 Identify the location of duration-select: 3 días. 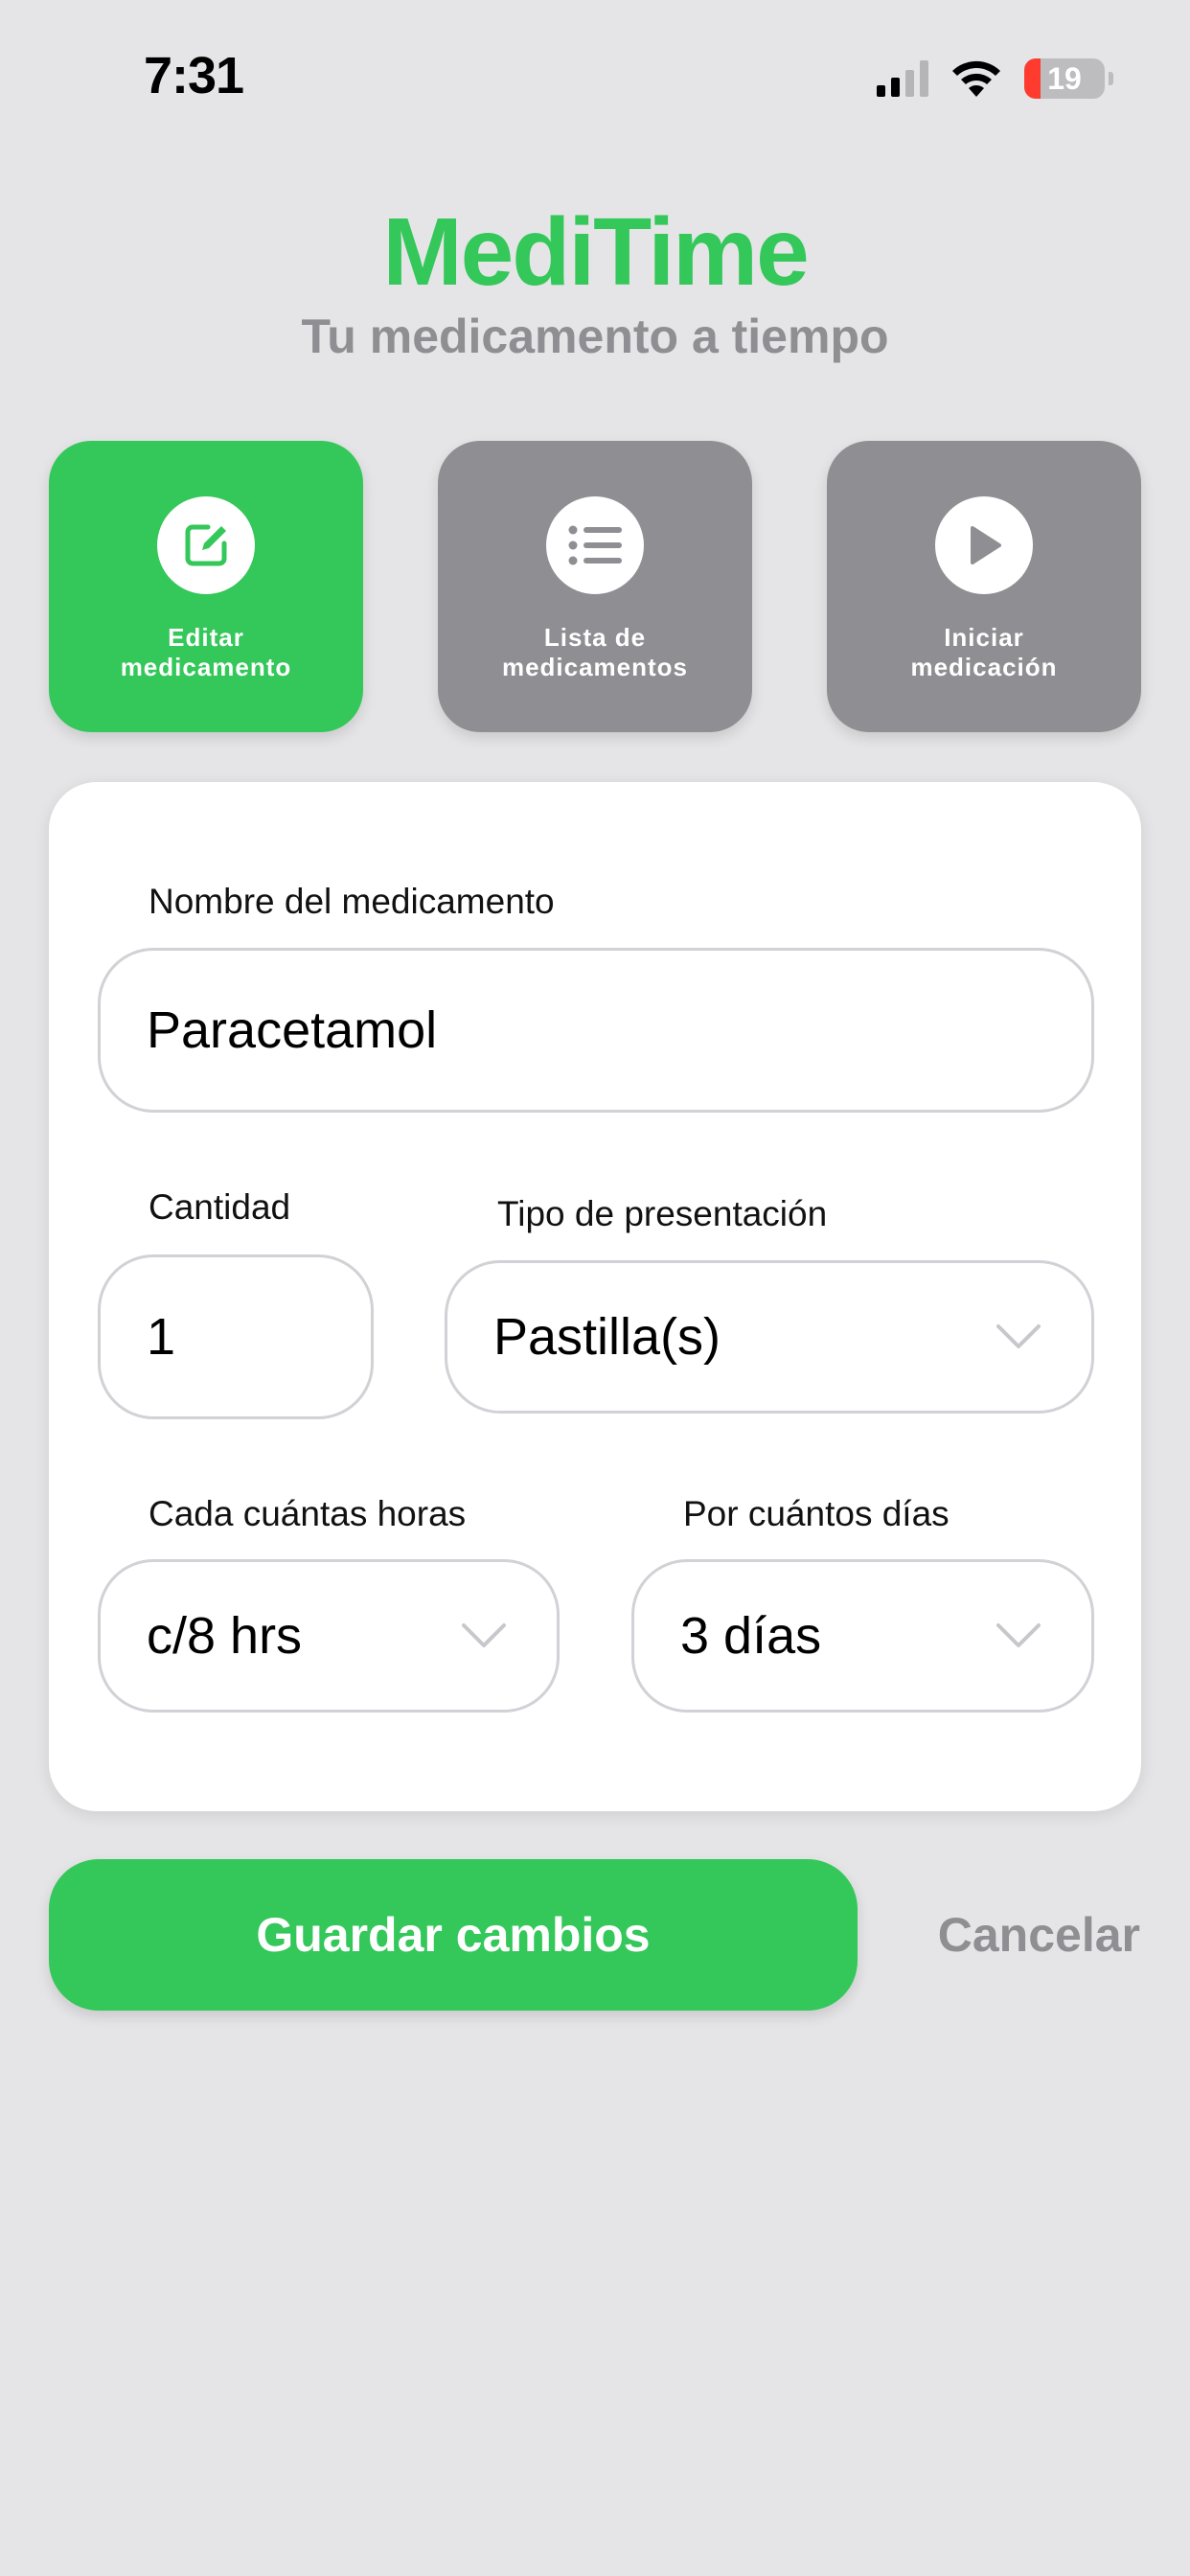
(863, 1636).